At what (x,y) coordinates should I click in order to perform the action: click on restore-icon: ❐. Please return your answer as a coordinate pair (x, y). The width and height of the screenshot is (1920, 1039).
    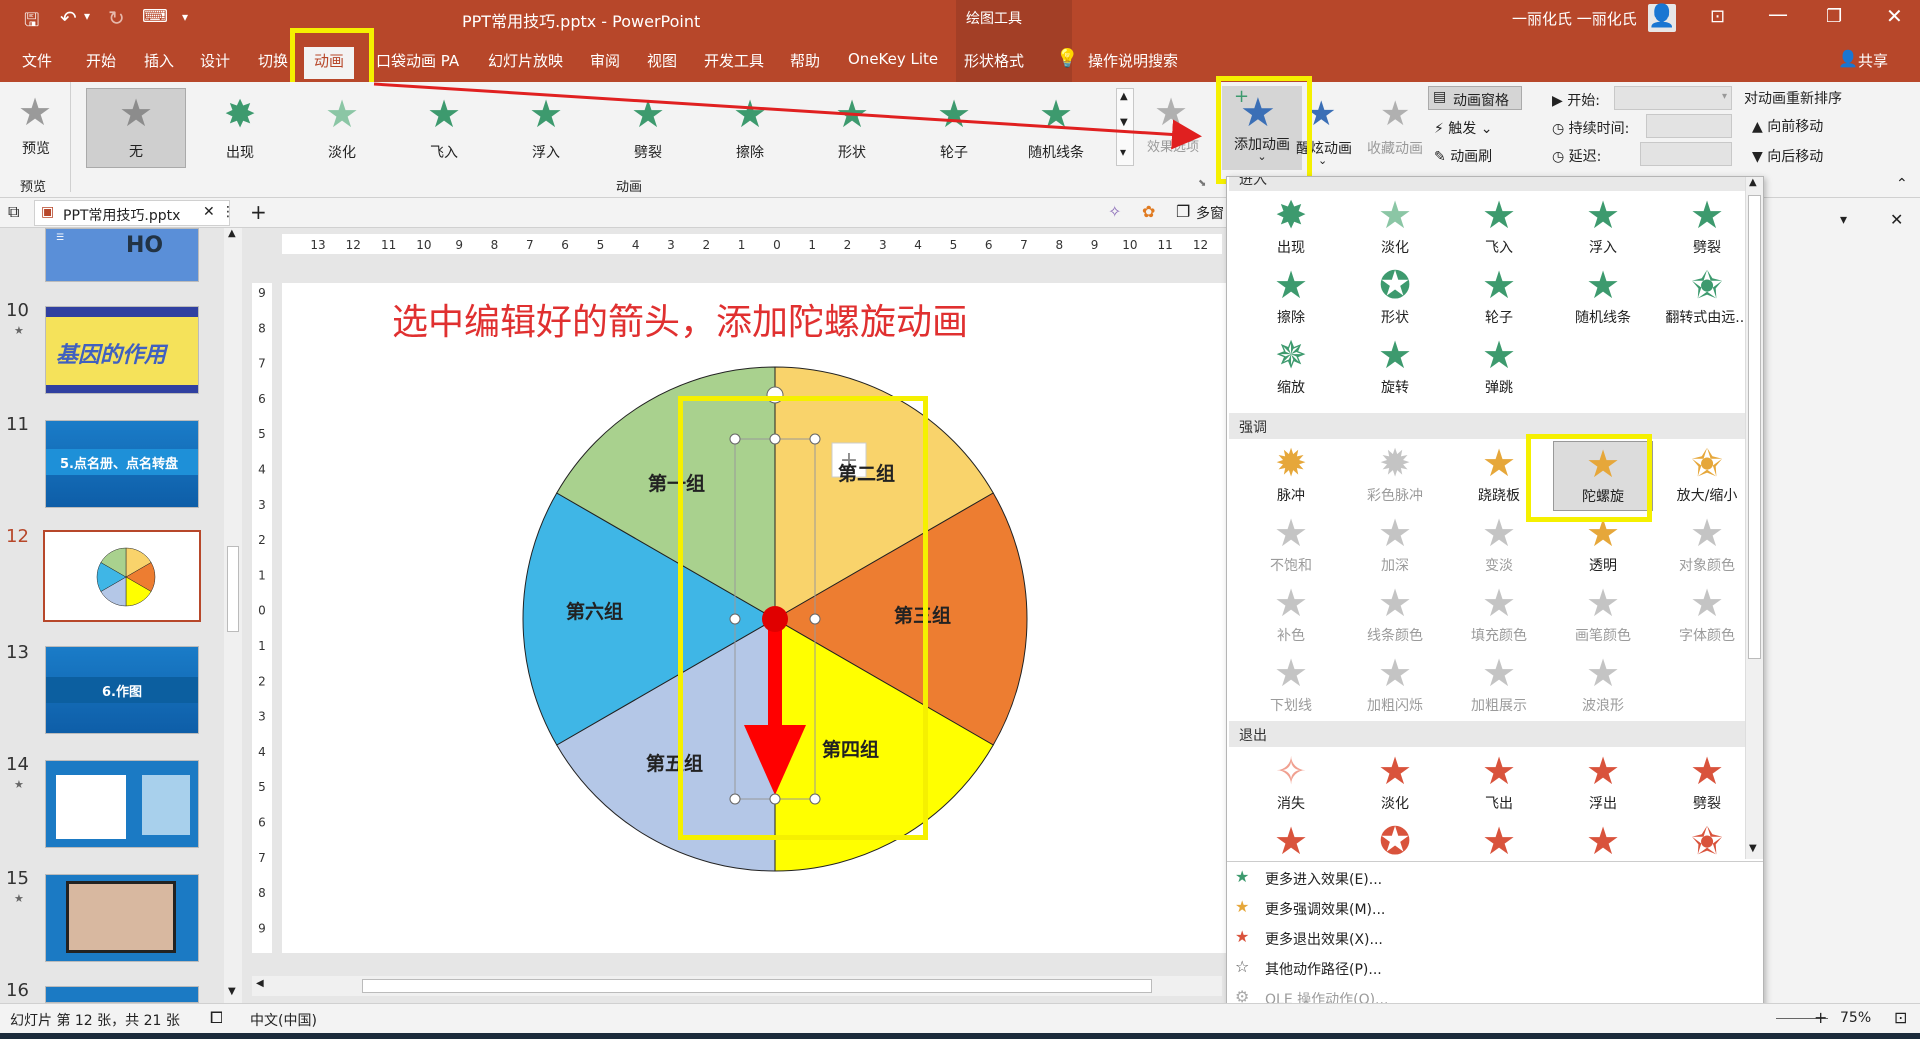
    Looking at the image, I should click on (1834, 16).